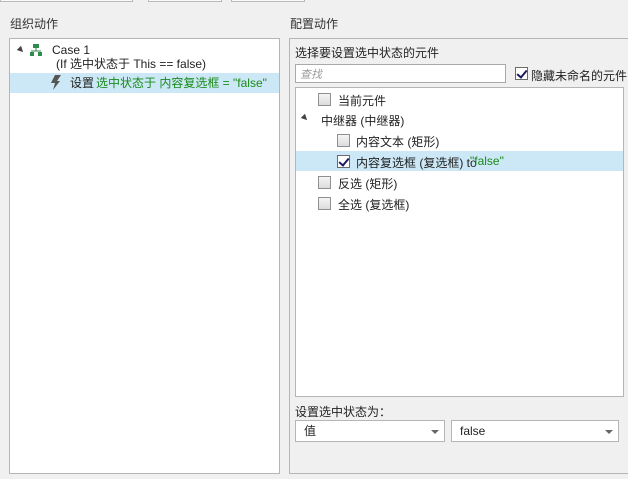 The image size is (628, 479). I want to click on search-placeholder: 查找, so click(311, 75).